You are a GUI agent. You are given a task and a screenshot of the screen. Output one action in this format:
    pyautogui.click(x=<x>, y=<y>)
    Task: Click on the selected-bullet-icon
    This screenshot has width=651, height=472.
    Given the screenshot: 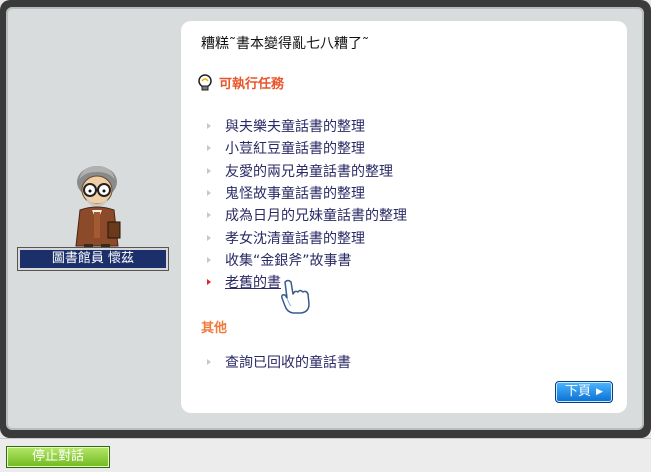 What is the action you would take?
    pyautogui.click(x=209, y=282)
    